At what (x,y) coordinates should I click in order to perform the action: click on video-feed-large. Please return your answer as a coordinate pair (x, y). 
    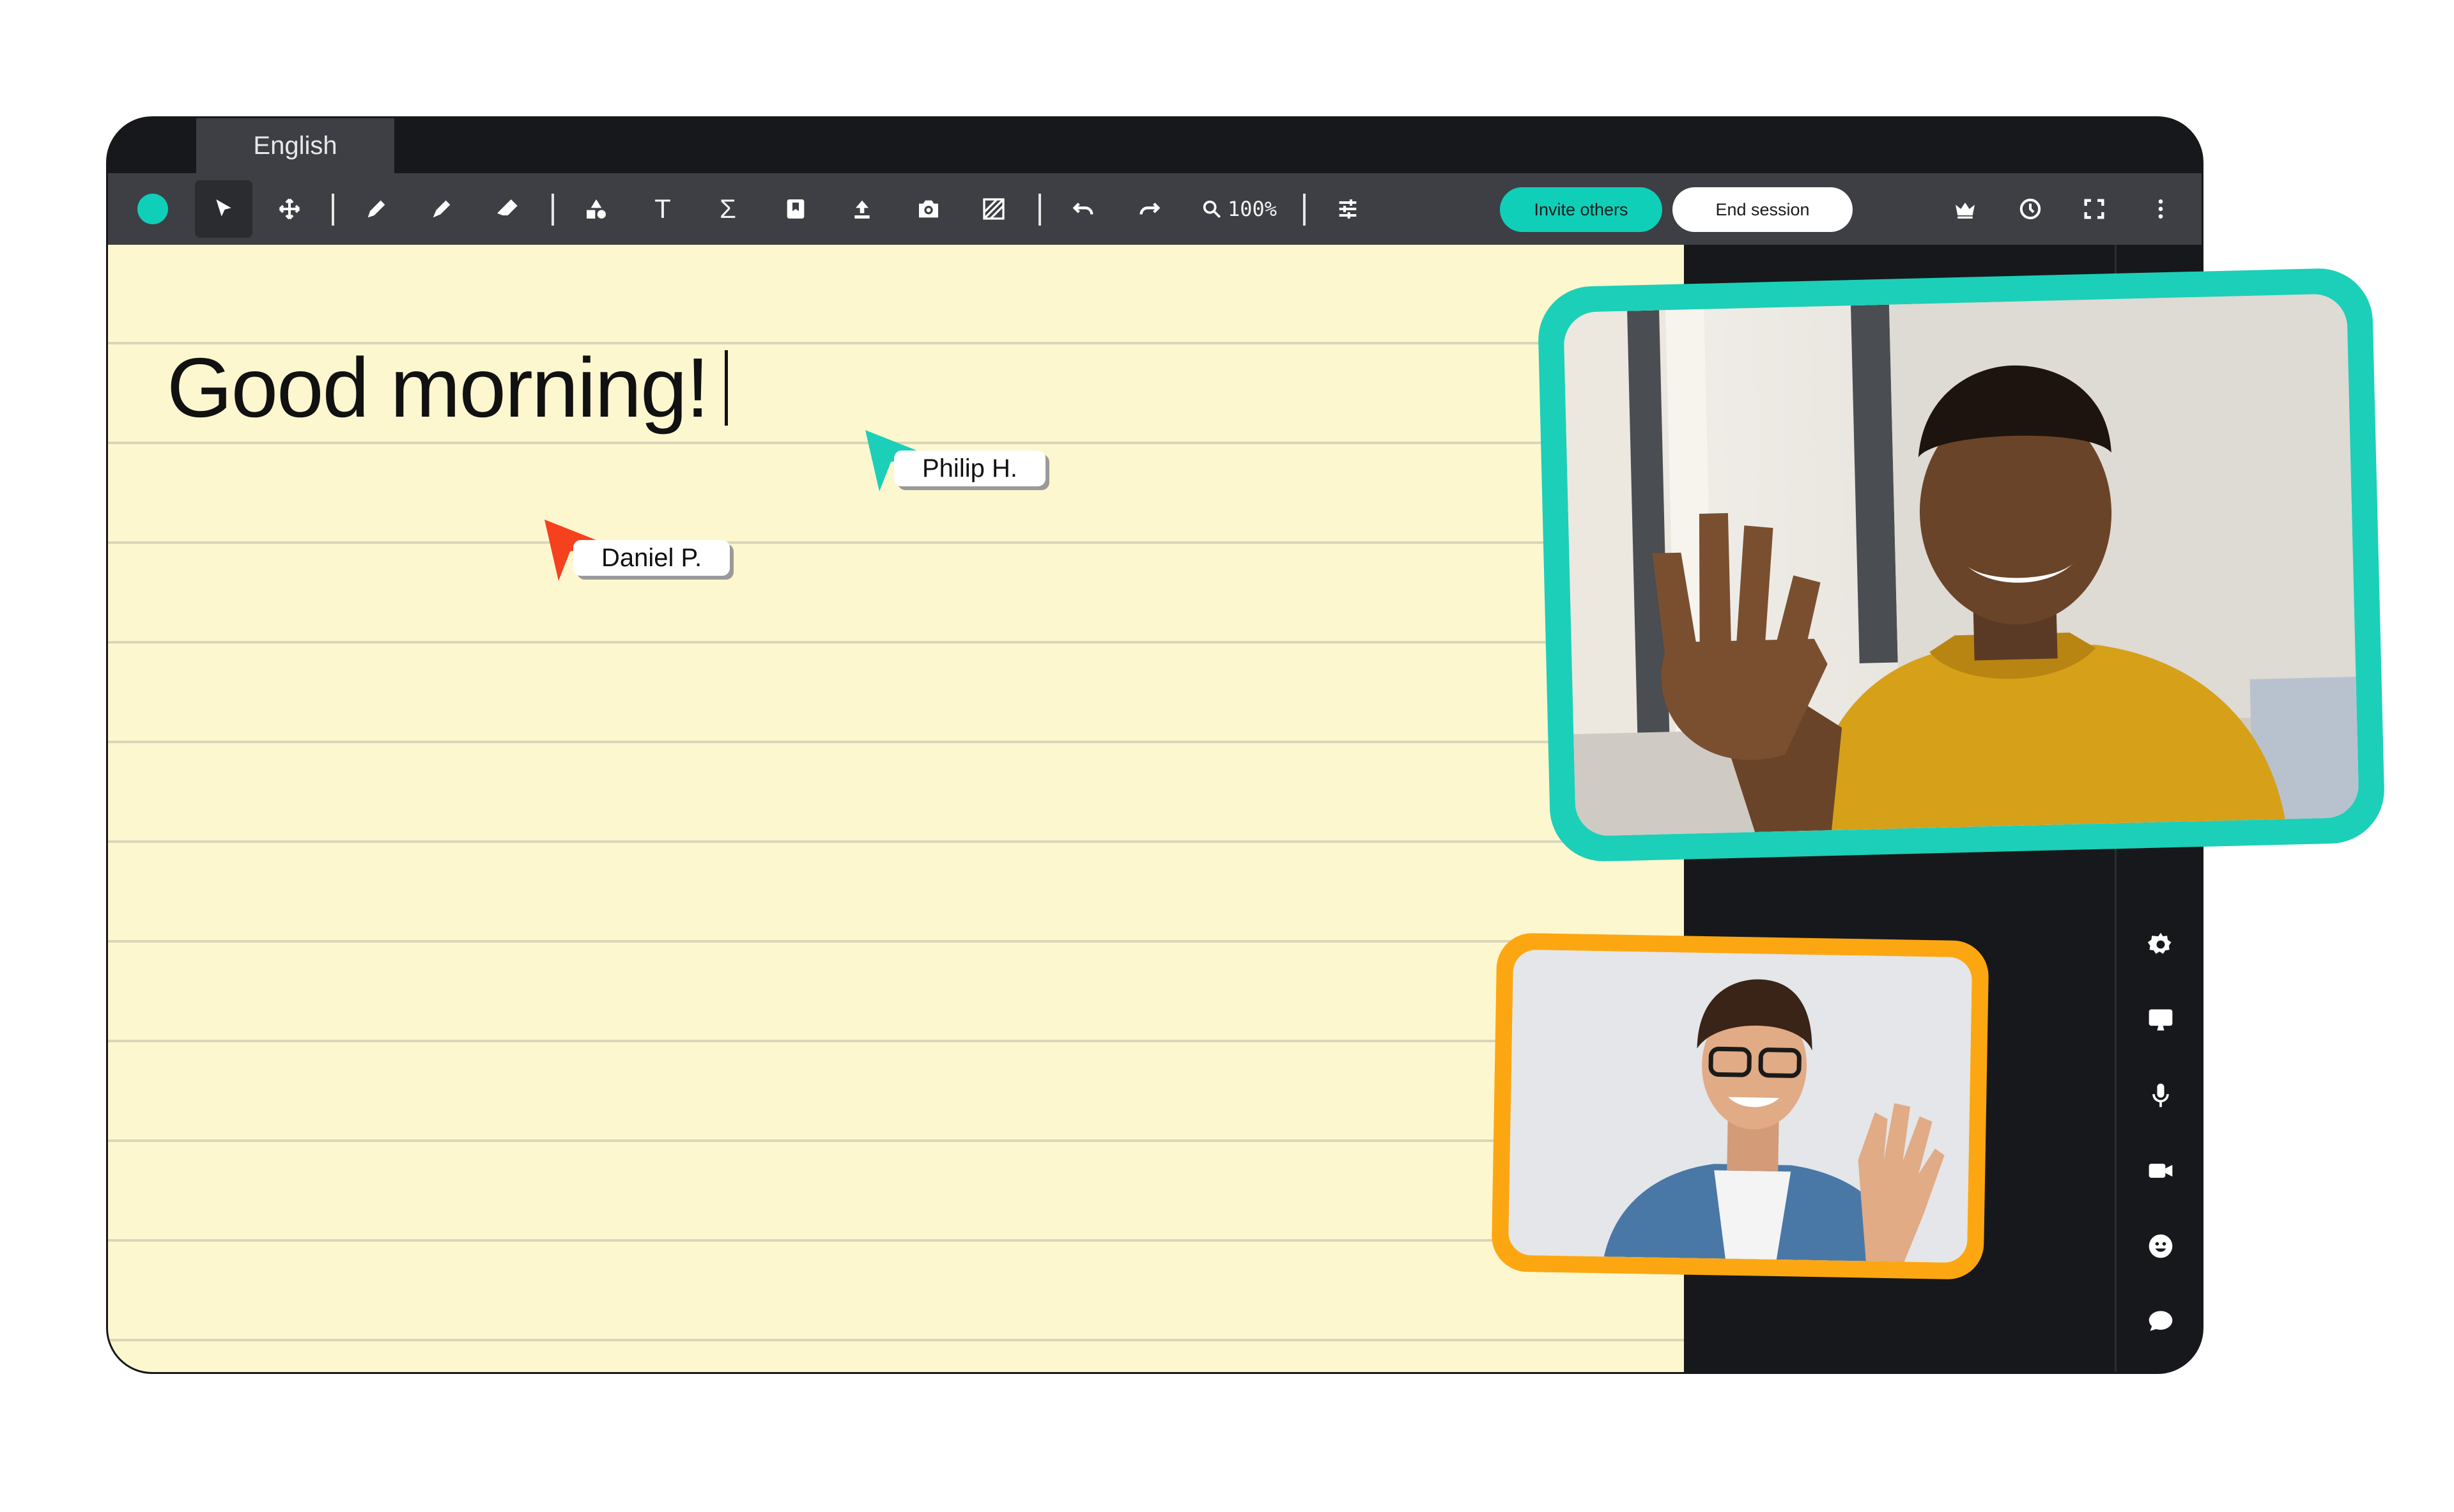
    Looking at the image, I should click on (1961, 565).